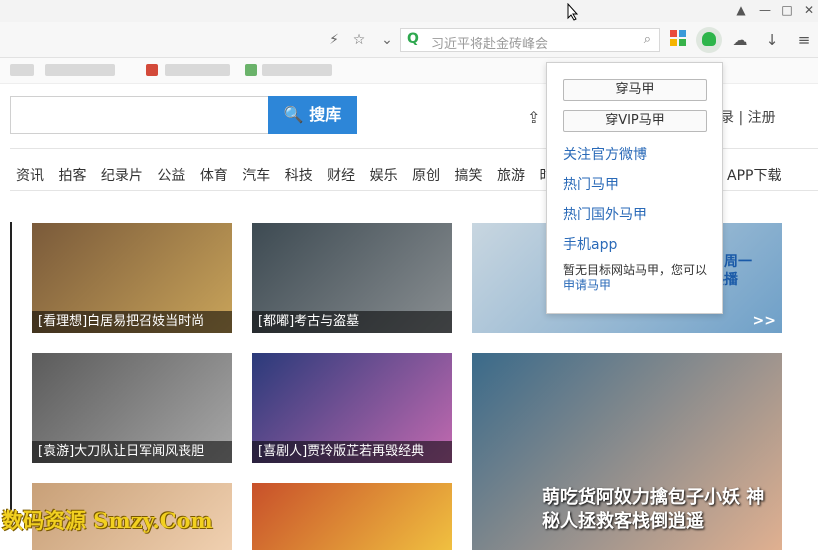  What do you see at coordinates (787, 10) in the screenshot?
I see `maximize-button: □` at bounding box center [787, 10].